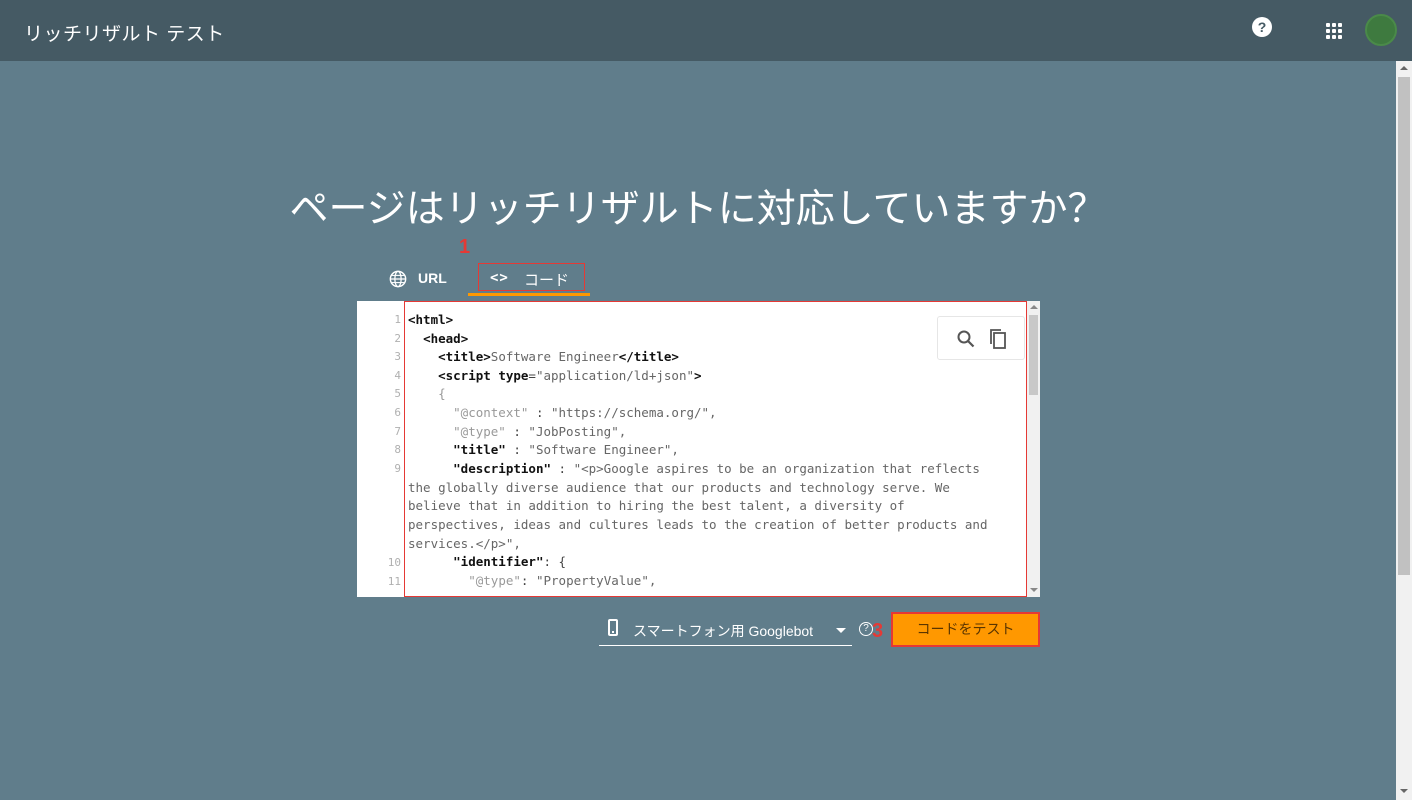 This screenshot has height=800, width=1412. Describe the element at coordinates (397, 356) in the screenshot. I see `line-number: 3` at that location.